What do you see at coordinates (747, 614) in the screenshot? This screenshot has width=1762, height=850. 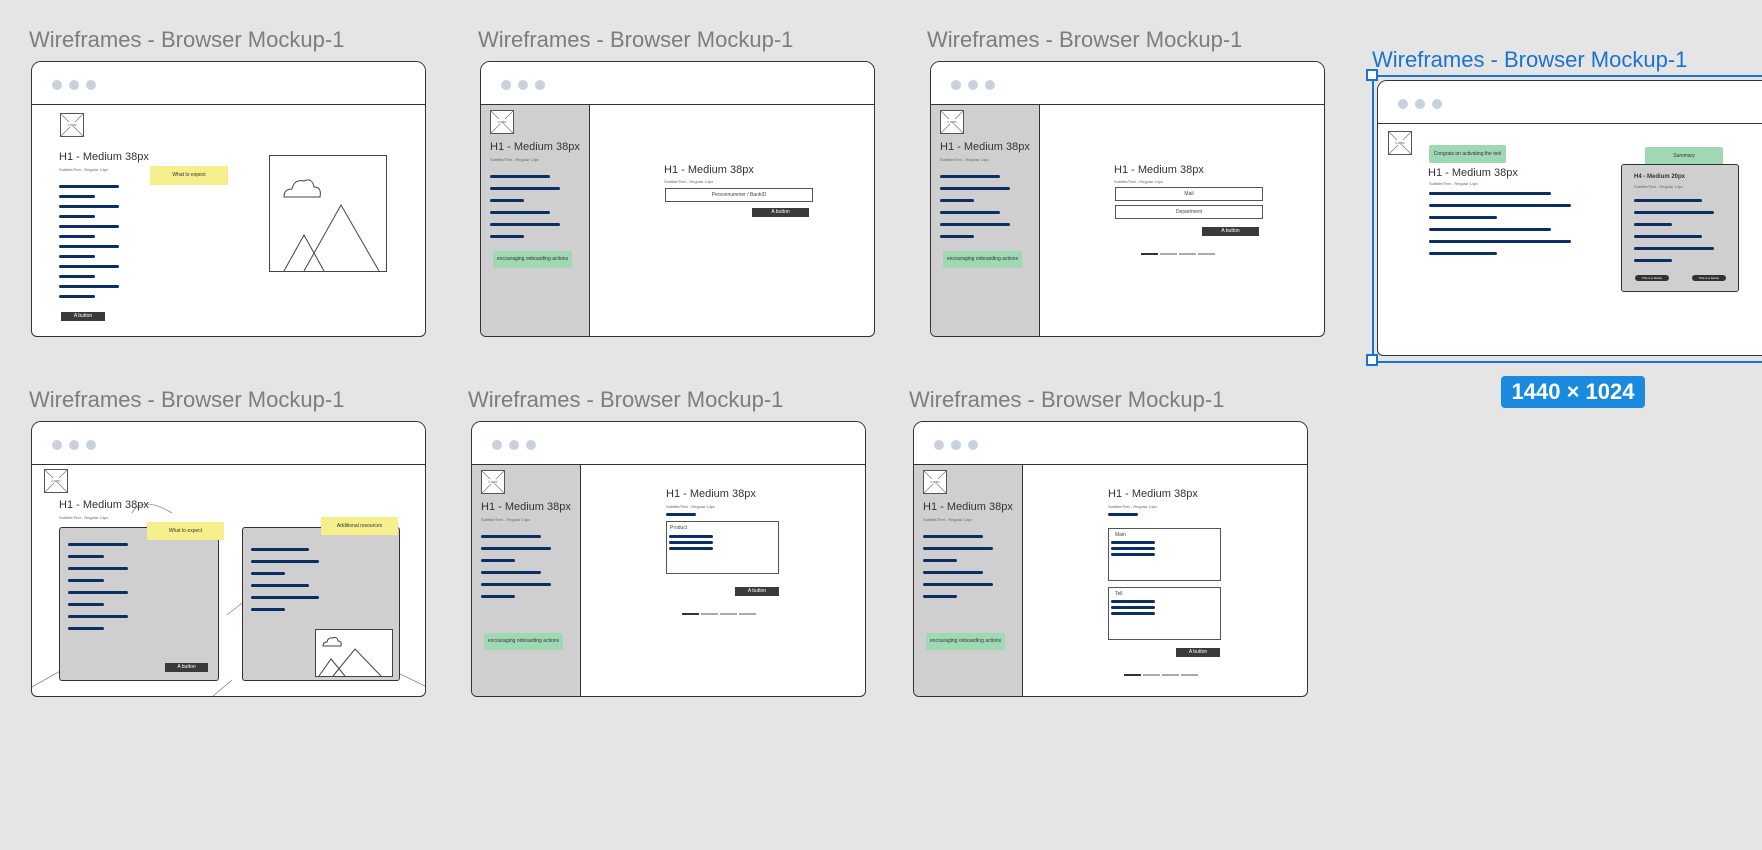 I see `pager-step` at bounding box center [747, 614].